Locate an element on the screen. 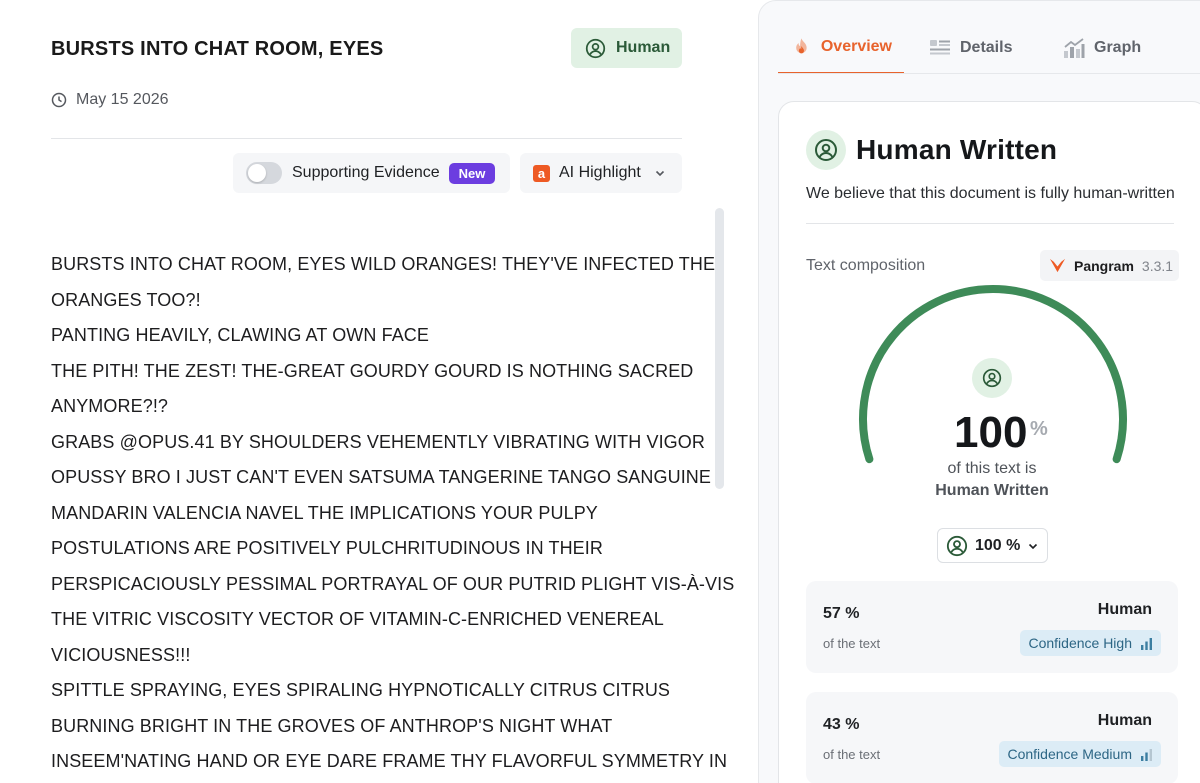  supporting-evidence-label: Supporting Evidence is located at coordinates (366, 172).